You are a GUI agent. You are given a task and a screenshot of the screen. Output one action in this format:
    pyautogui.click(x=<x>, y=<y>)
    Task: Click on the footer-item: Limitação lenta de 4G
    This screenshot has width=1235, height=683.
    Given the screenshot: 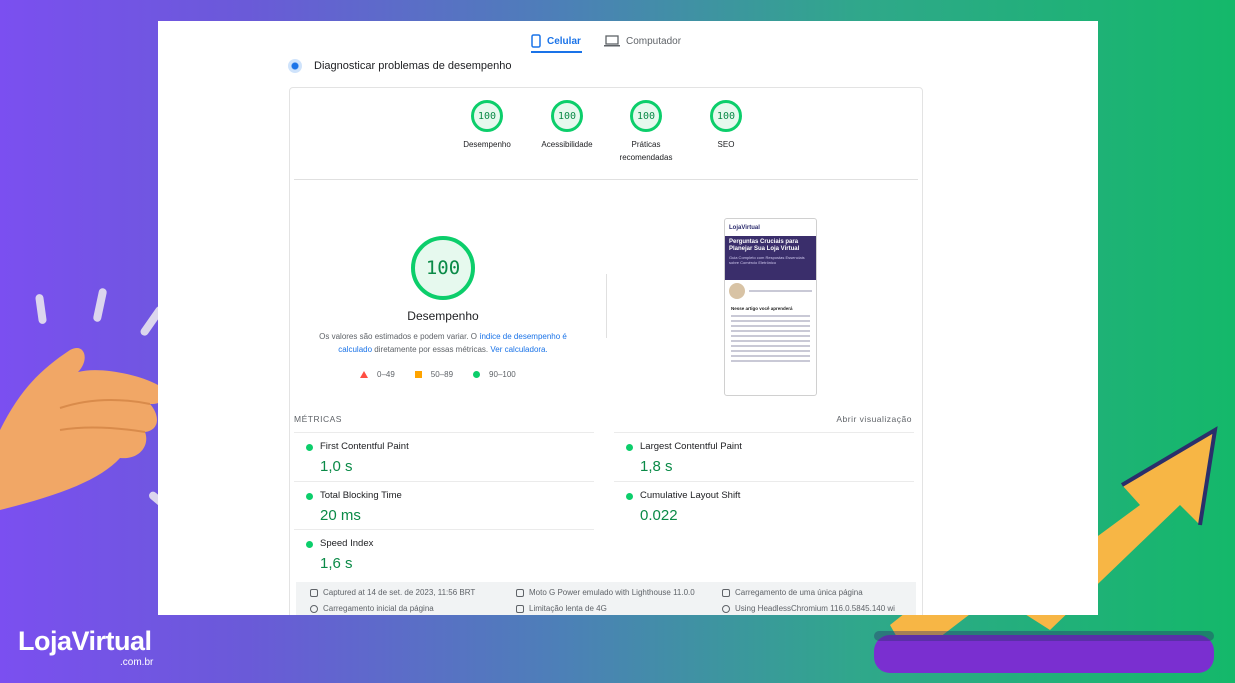 What is the action you would take?
    pyautogui.click(x=561, y=608)
    